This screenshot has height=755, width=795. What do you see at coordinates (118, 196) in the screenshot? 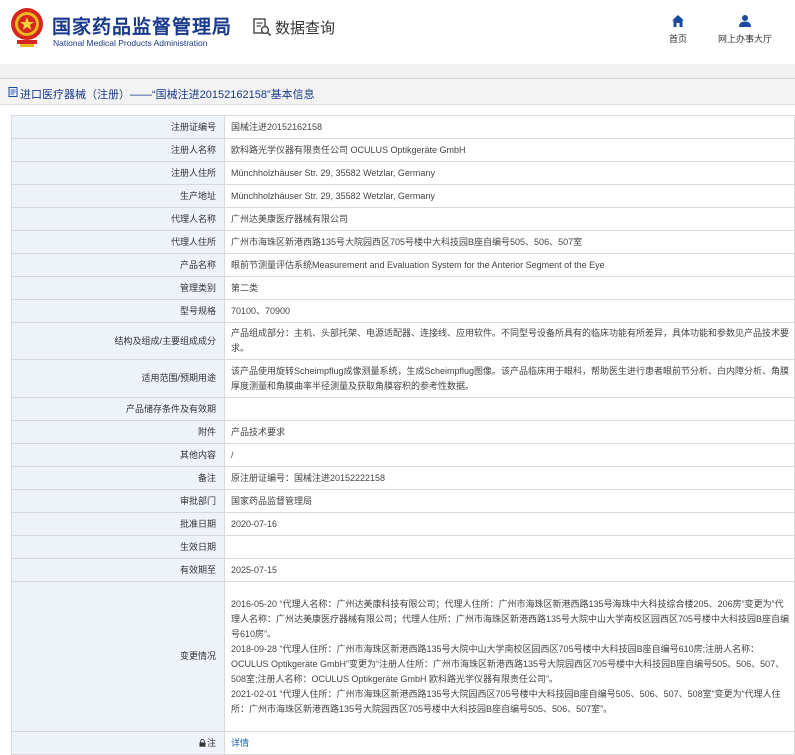
I see `field-label: 生产地址` at bounding box center [118, 196].